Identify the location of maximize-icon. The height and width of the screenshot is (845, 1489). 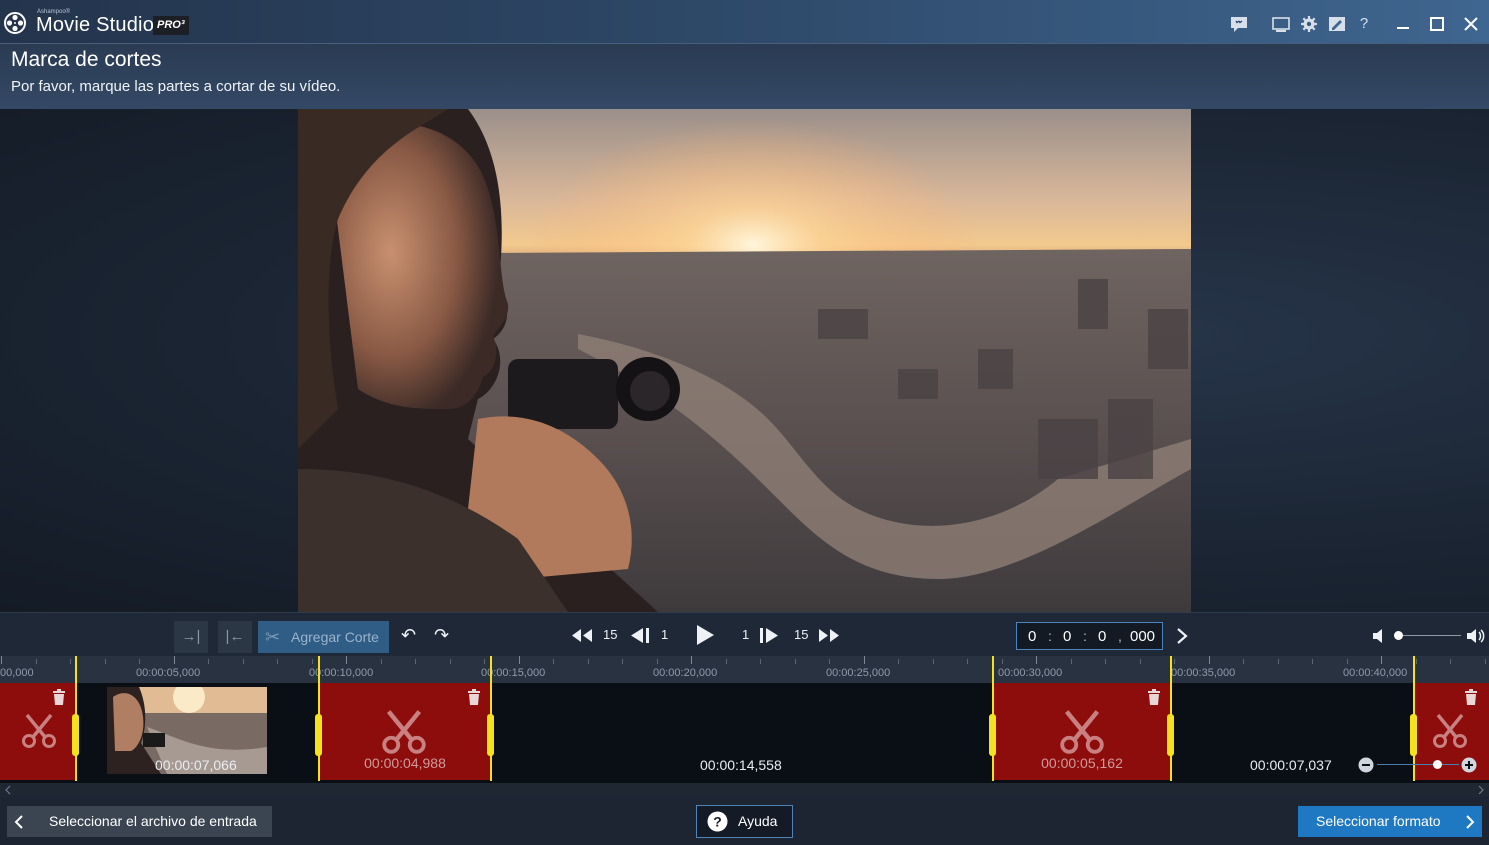
(1437, 24).